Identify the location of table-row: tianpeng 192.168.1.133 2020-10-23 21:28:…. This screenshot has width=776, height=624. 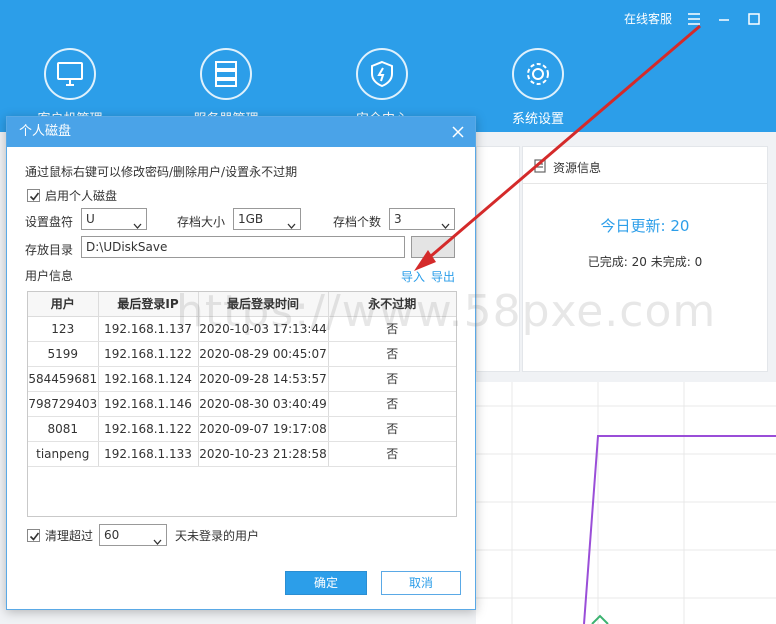
(242, 454).